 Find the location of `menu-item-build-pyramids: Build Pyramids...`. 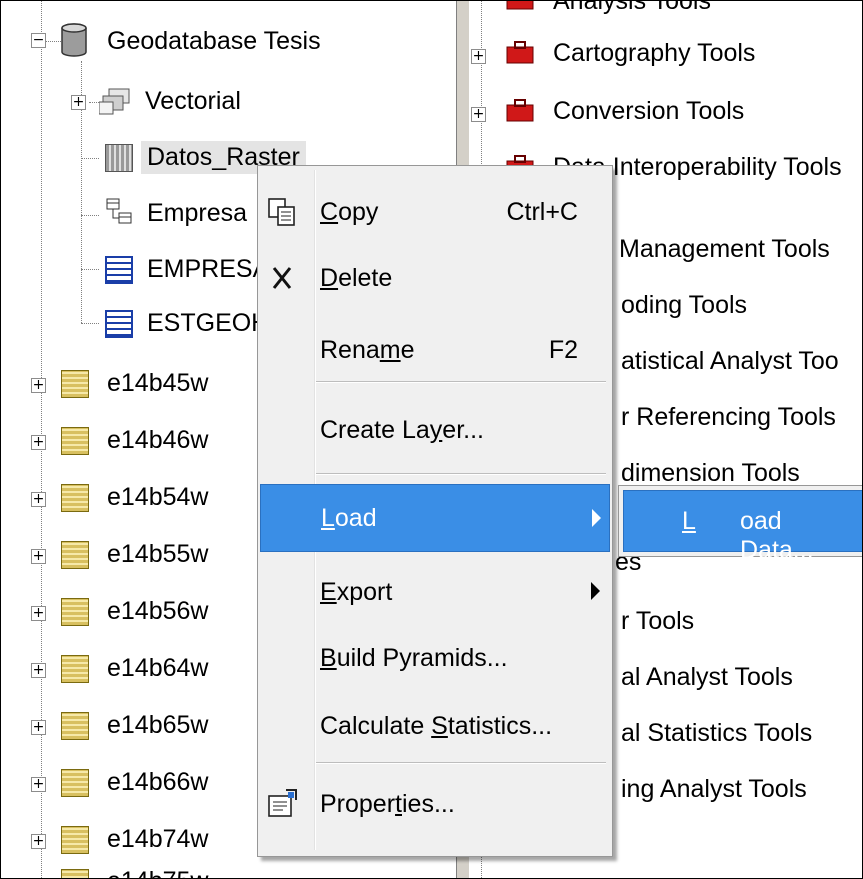

menu-item-build-pyramids: Build Pyramids... is located at coordinates (434, 658).